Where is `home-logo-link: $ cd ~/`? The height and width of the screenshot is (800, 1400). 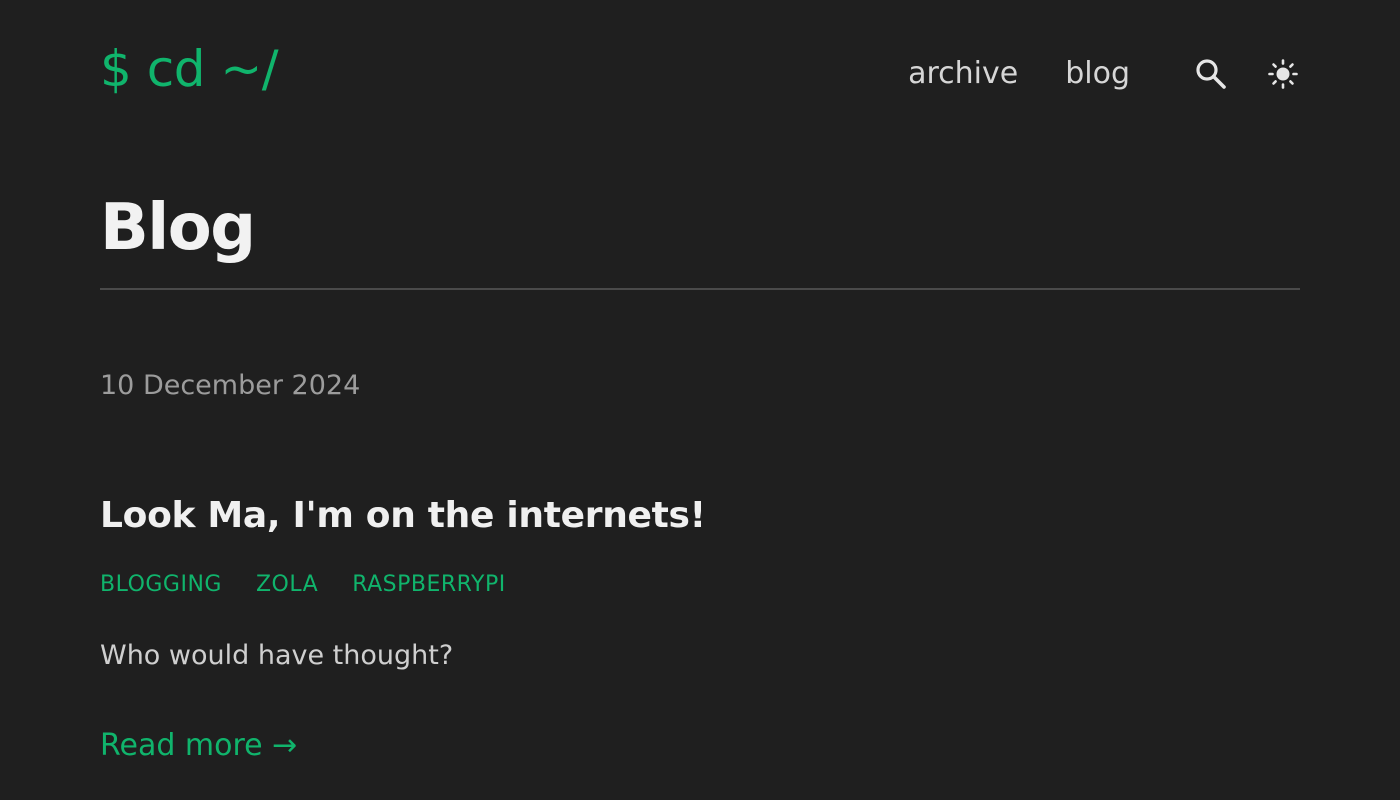 home-logo-link: $ cd ~/ is located at coordinates (189, 69).